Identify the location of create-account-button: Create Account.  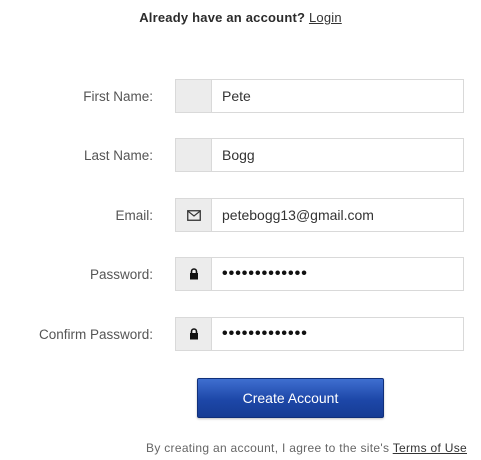
(290, 398).